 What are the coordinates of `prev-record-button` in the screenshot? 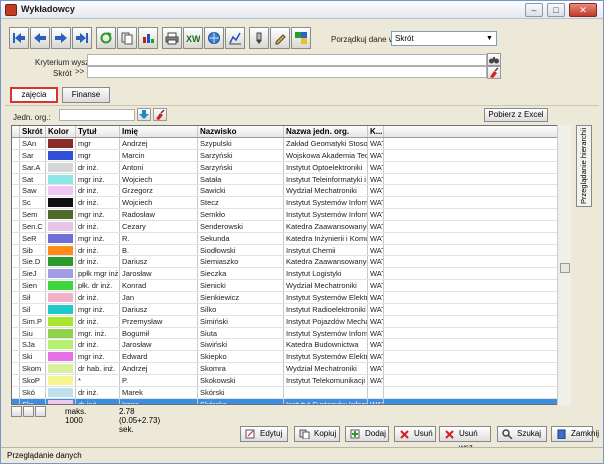 It's located at (40, 38).